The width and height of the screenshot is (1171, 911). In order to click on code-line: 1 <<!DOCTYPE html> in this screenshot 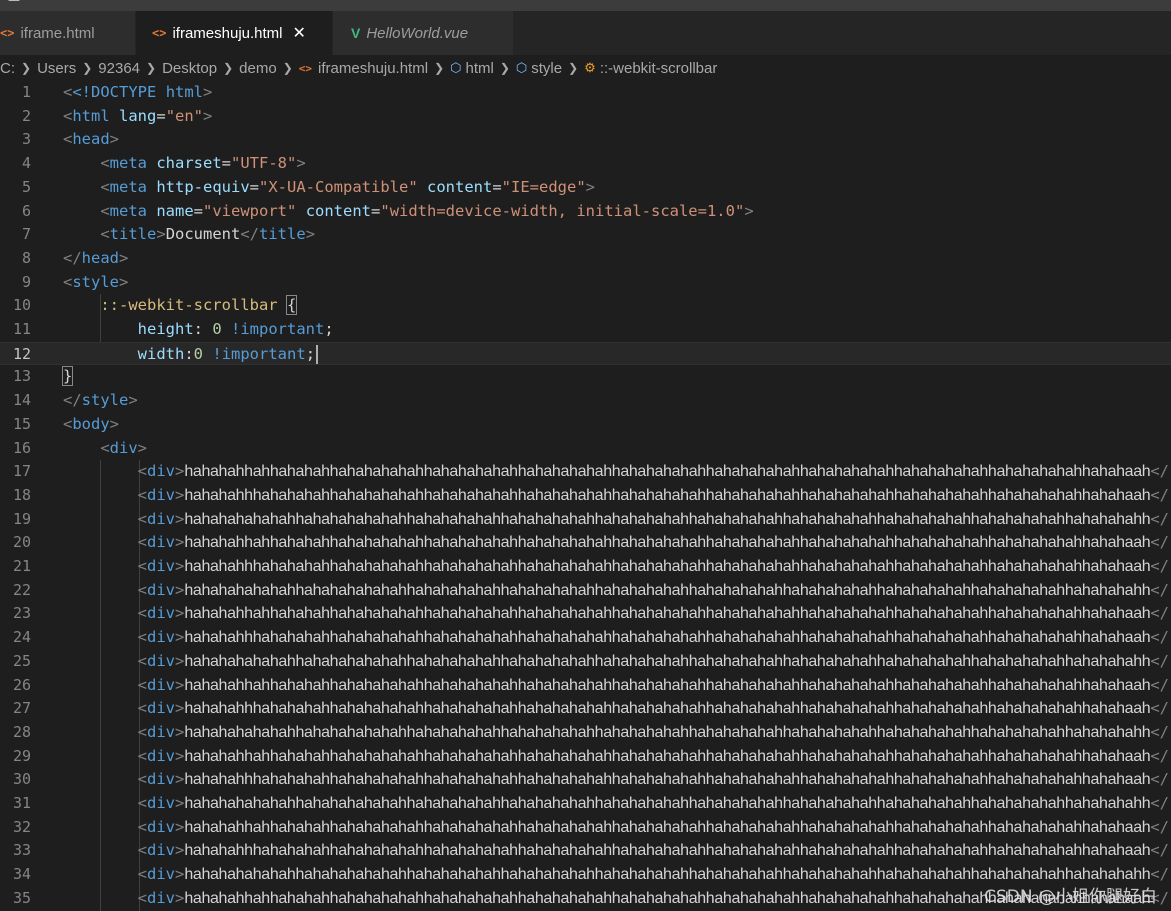, I will do `click(585, 93)`.